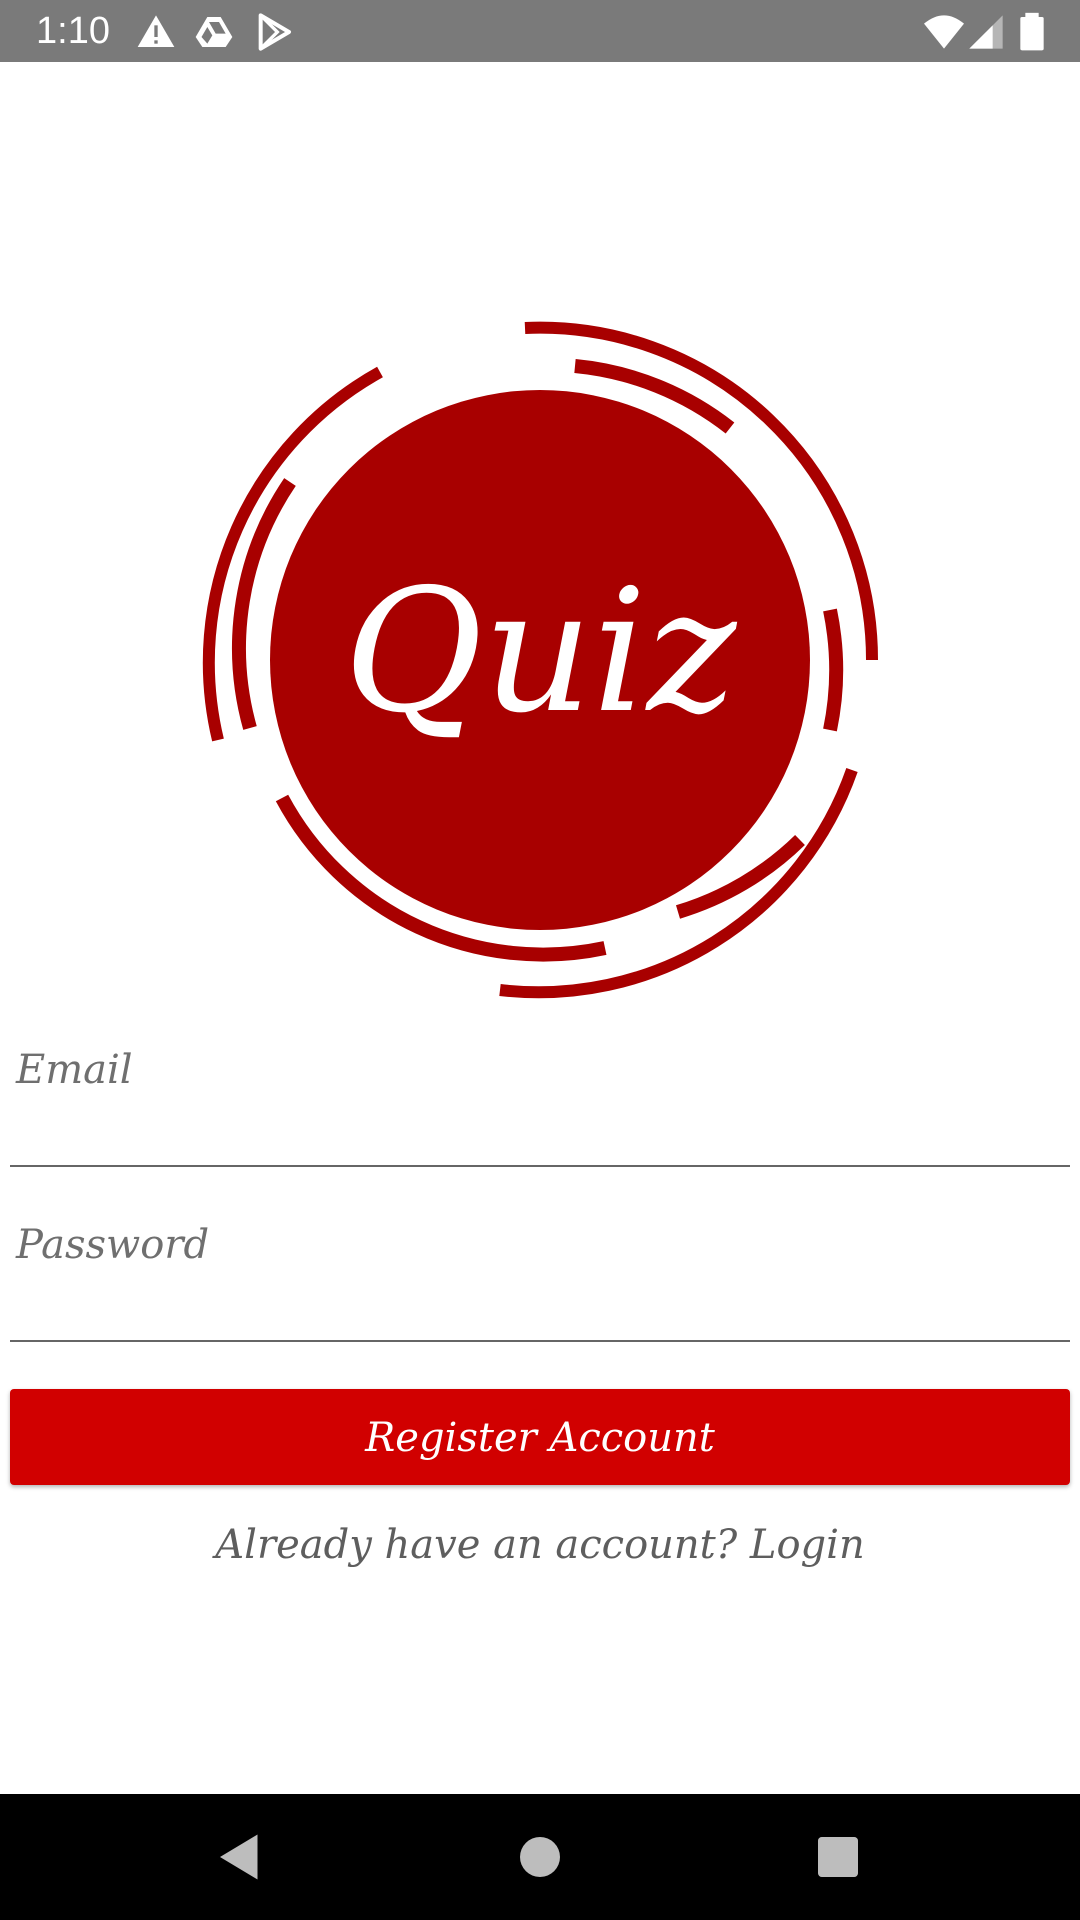 This screenshot has width=1080, height=1920. What do you see at coordinates (214, 32) in the screenshot?
I see `drive-icon` at bounding box center [214, 32].